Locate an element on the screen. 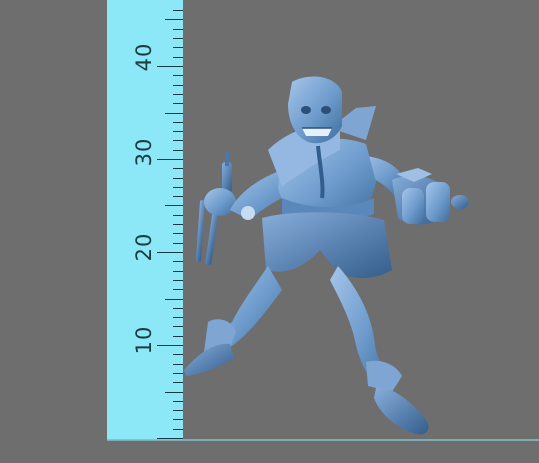 The height and width of the screenshot is (463, 539). tattered-shorts is located at coordinates (327, 245).